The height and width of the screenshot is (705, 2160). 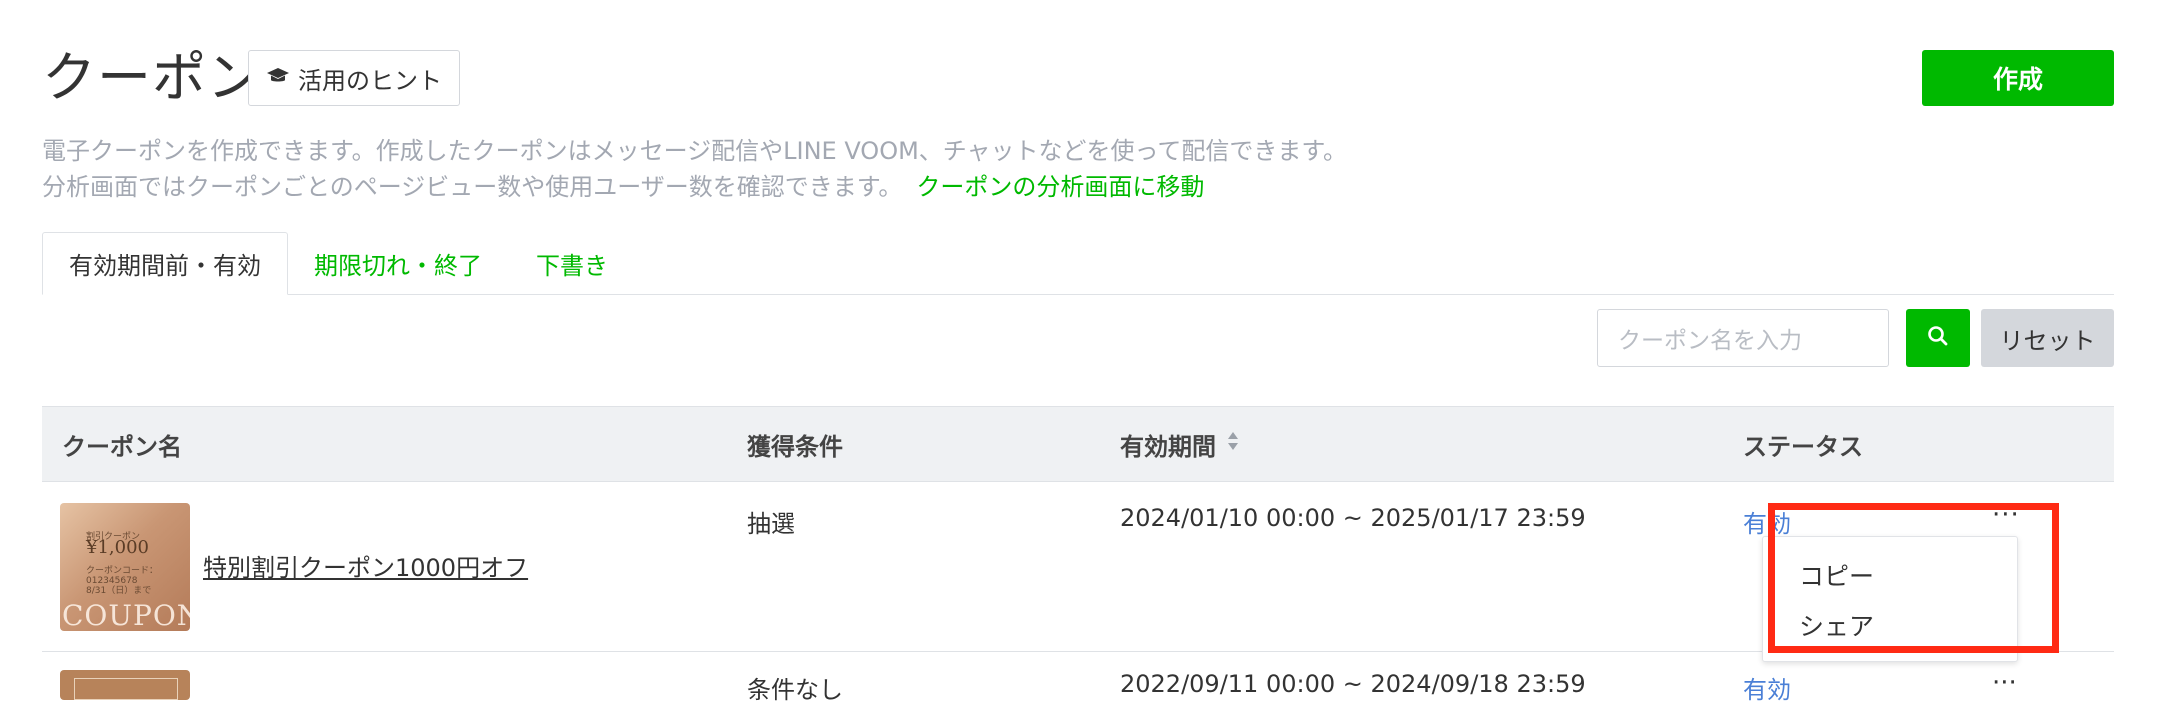 What do you see at coordinates (125, 685) in the screenshot?
I see `coupon-thumbnail` at bounding box center [125, 685].